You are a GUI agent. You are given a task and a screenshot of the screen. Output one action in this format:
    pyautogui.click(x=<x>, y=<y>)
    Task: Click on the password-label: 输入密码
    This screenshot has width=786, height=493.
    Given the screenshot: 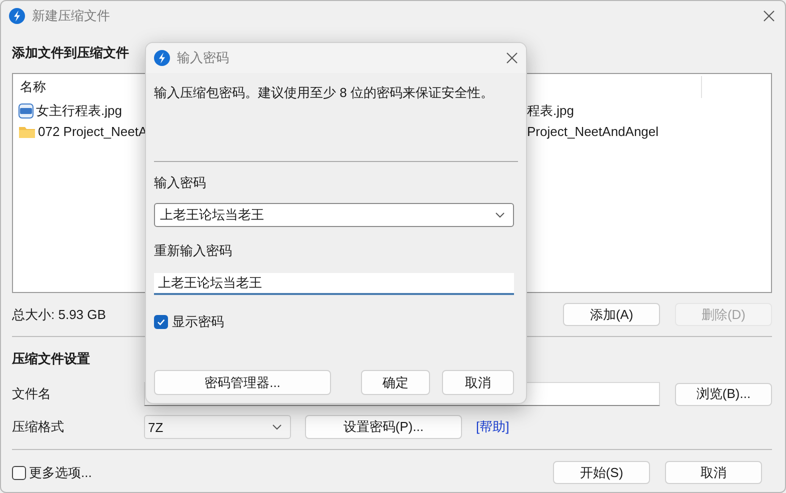 What is the action you would take?
    pyautogui.click(x=180, y=183)
    